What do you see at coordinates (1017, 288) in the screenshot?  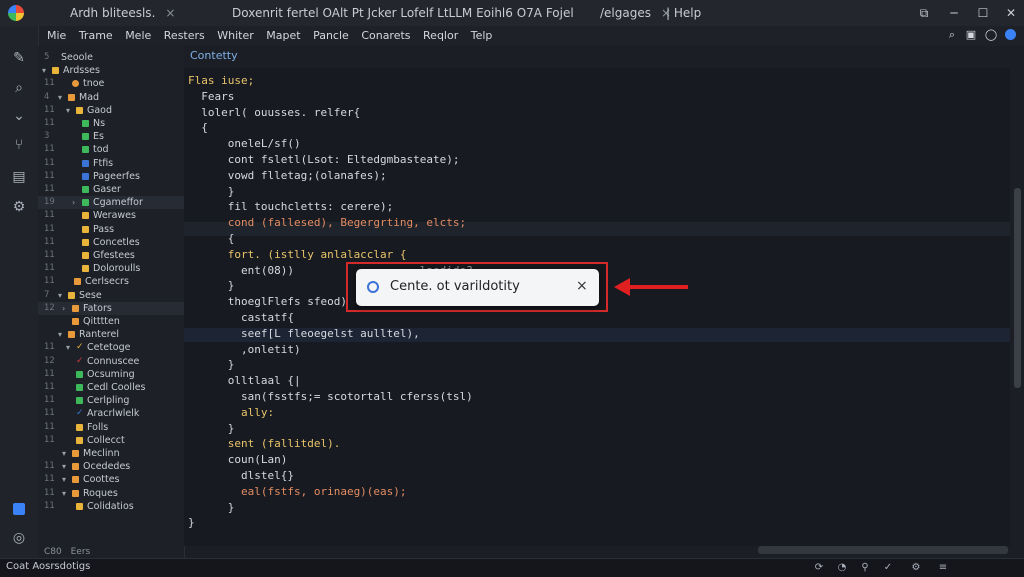 I see `scrollbar-thumb` at bounding box center [1017, 288].